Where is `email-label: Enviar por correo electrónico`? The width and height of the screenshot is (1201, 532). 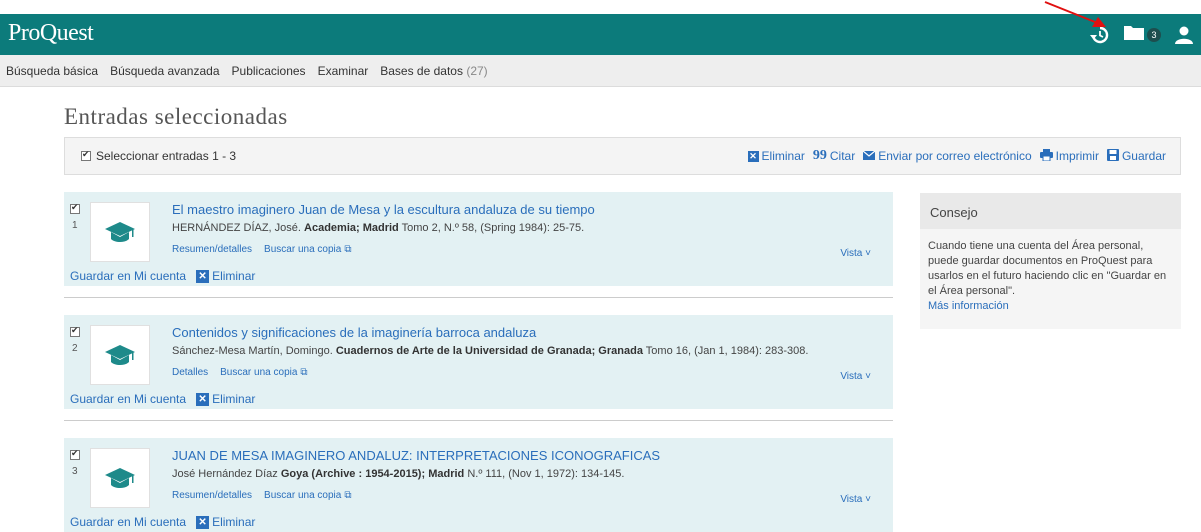 email-label: Enviar por correo electrónico is located at coordinates (955, 156).